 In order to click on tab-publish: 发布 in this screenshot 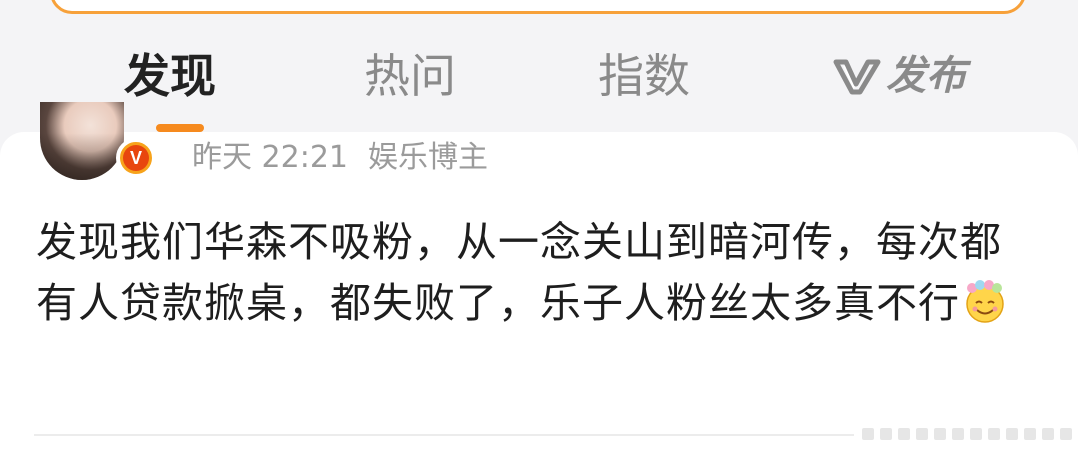, I will do `click(899, 76)`.